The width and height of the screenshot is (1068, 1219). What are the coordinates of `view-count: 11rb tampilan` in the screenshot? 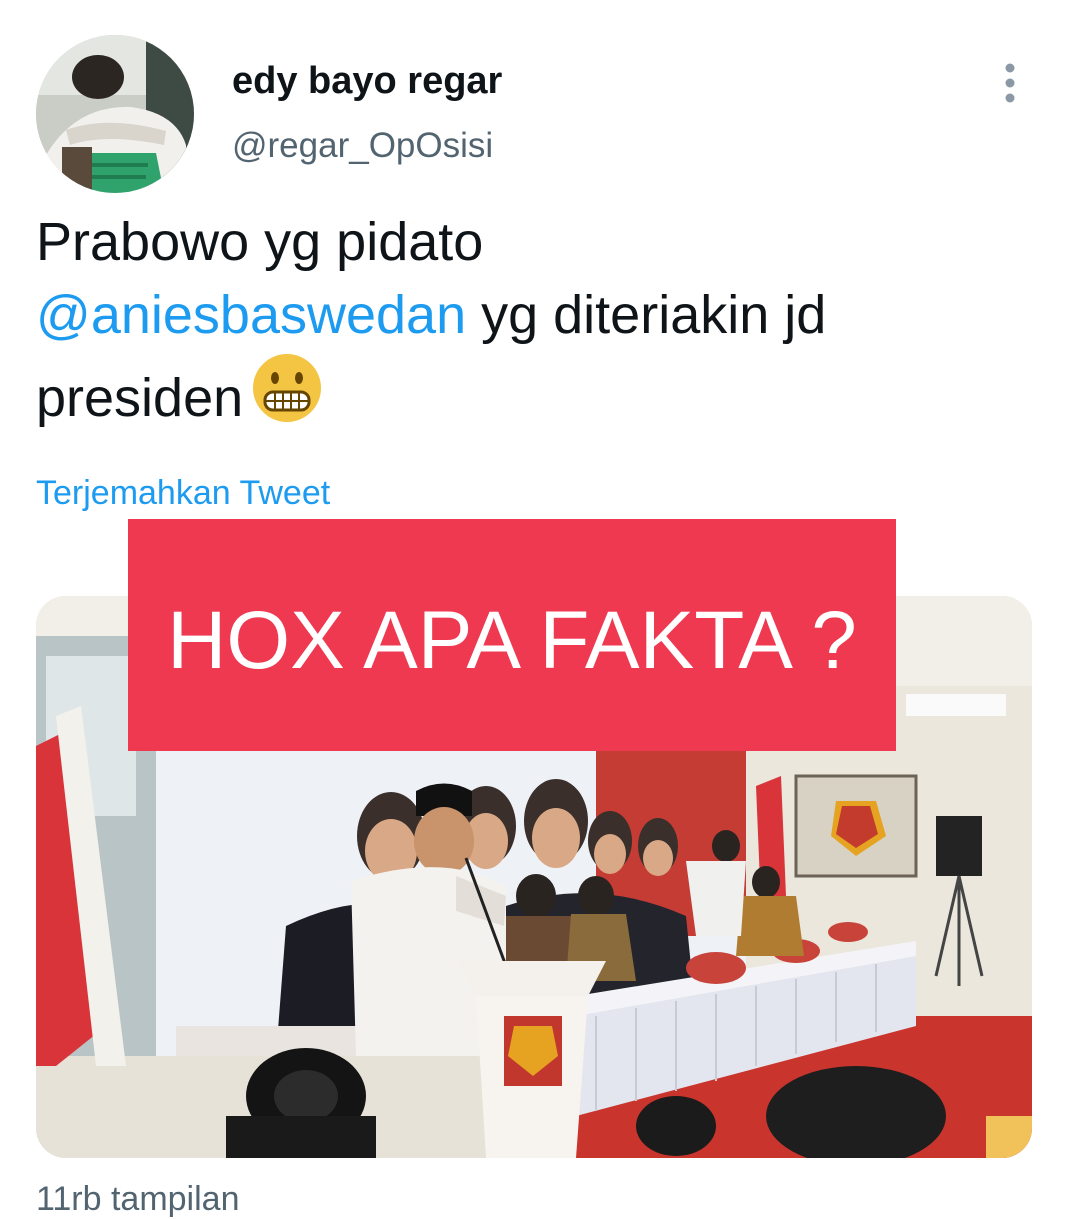 It's located at (138, 1199).